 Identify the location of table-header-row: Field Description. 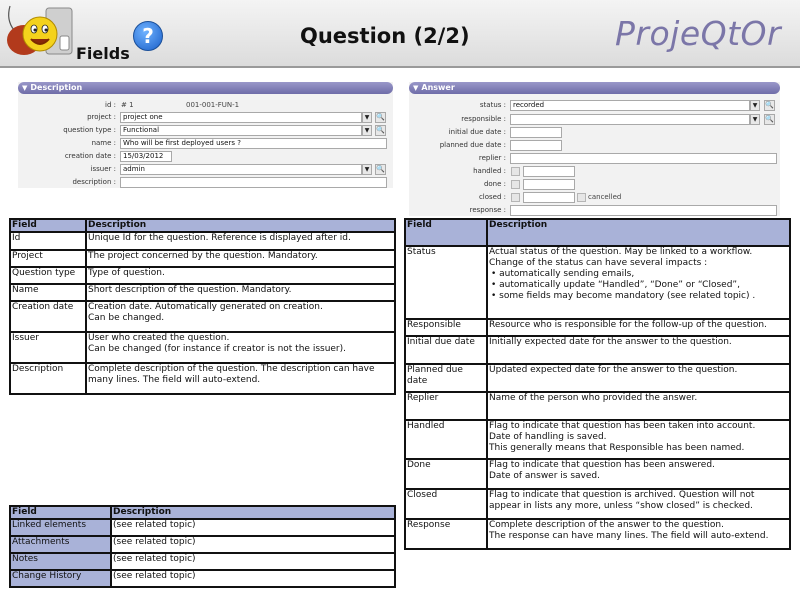
(597, 232).